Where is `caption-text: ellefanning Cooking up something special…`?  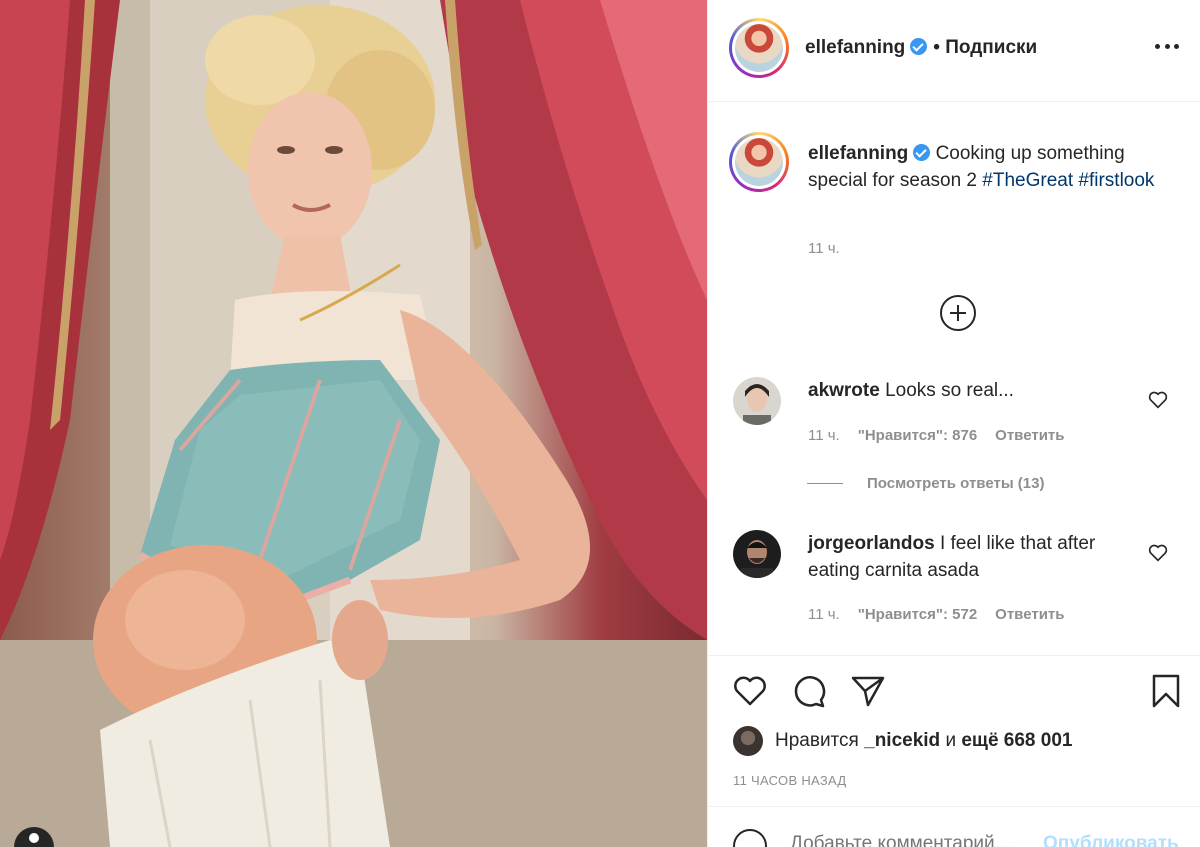 caption-text: ellefanning Cooking up something special… is located at coordinates (993, 167).